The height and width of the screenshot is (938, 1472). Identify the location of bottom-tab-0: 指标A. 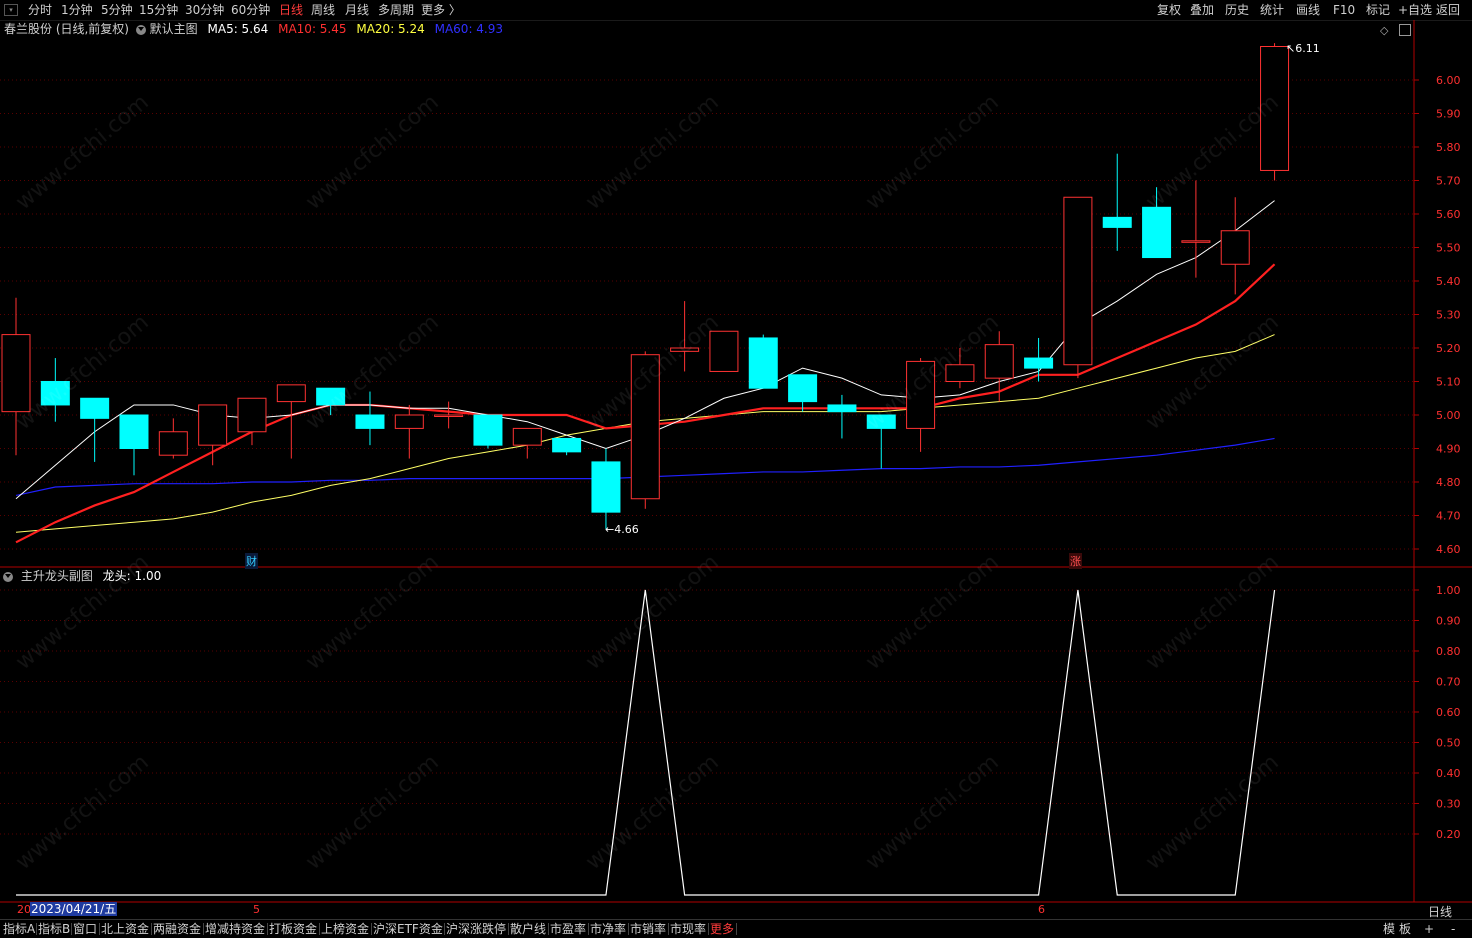
(19, 929).